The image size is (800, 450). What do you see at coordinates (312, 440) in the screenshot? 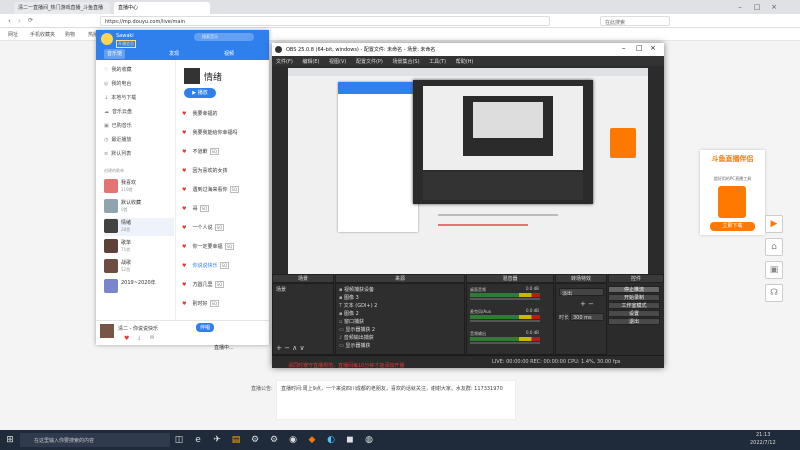
I see `douyu-icon: ◆` at bounding box center [312, 440].